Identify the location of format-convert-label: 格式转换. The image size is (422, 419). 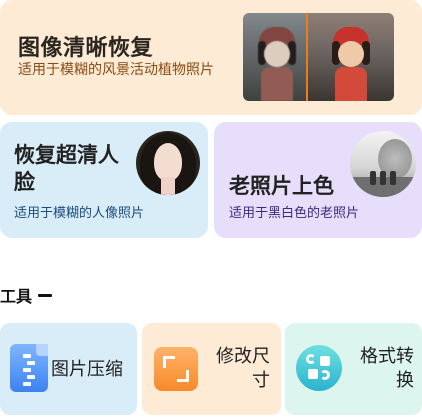
(387, 368).